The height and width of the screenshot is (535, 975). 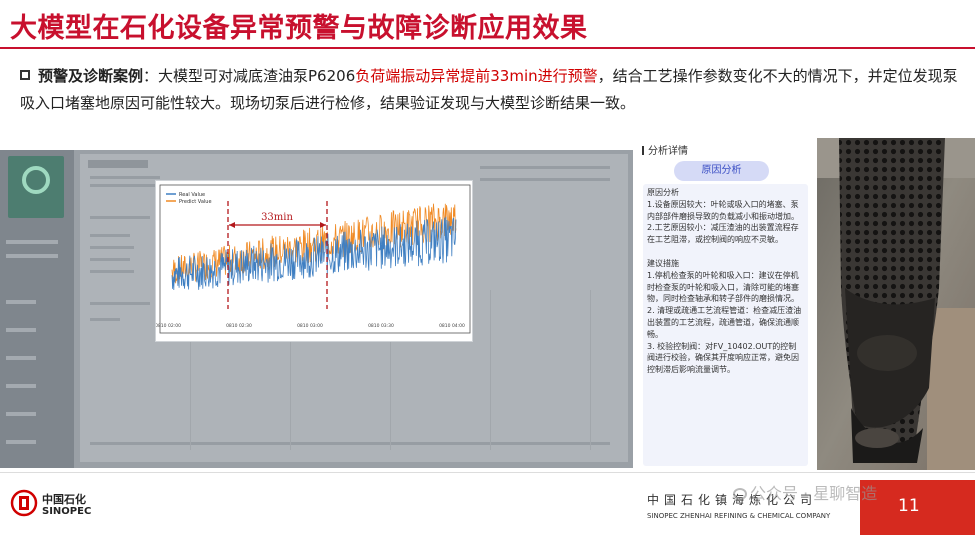 What do you see at coordinates (665, 149) in the screenshot?
I see `analysis-header: 分析详情` at bounding box center [665, 149].